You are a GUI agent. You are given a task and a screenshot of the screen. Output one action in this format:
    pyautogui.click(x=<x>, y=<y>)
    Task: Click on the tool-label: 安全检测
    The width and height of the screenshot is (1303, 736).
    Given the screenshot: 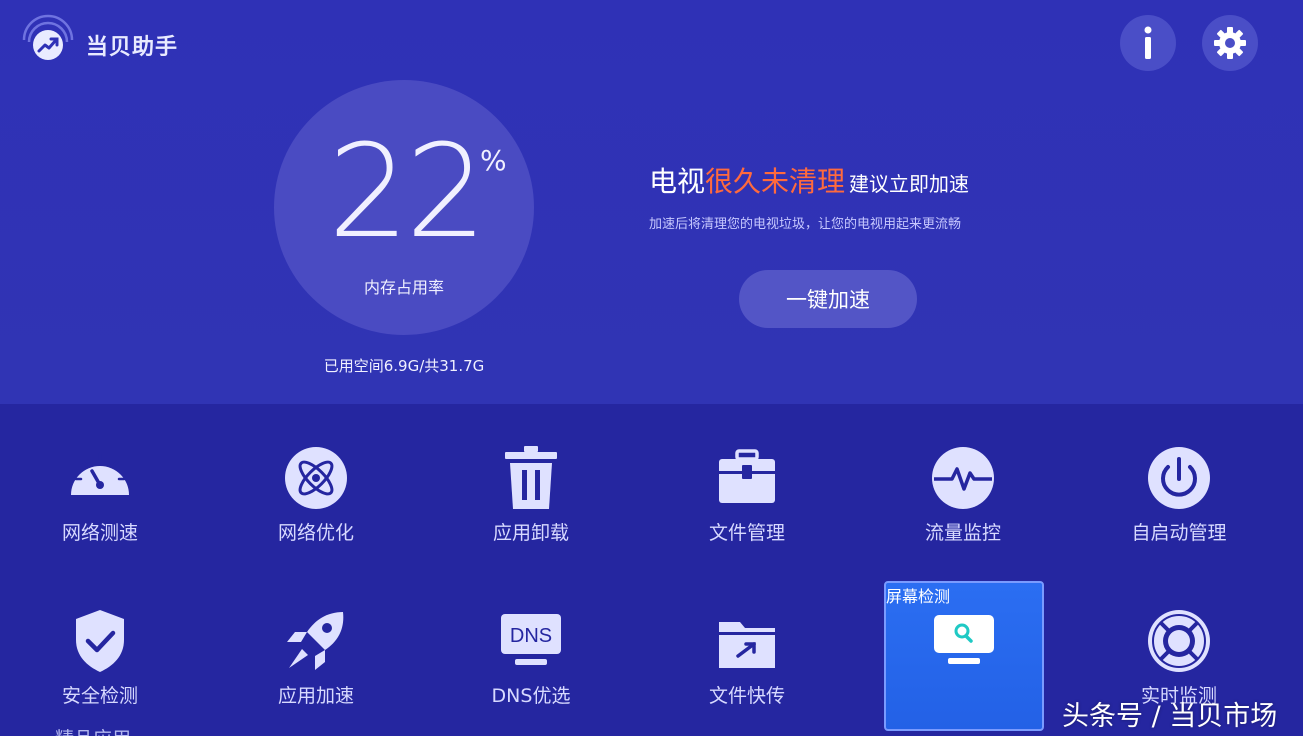 What is the action you would take?
    pyautogui.click(x=99, y=696)
    